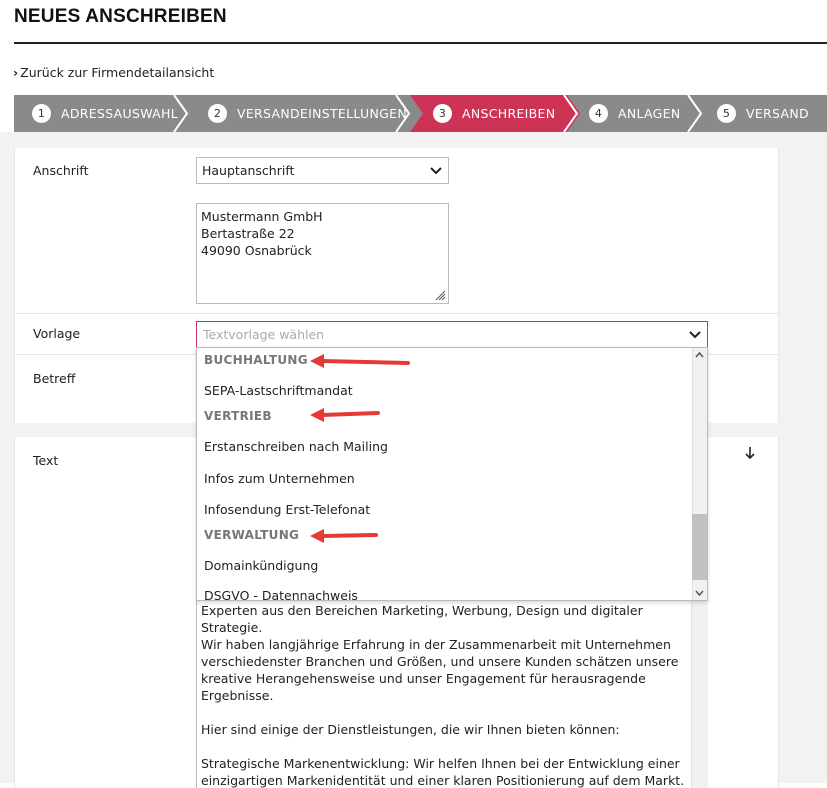  Describe the element at coordinates (296, 446) in the screenshot. I see `dropdown-option: Erstanschreiben nach Mailing` at that location.